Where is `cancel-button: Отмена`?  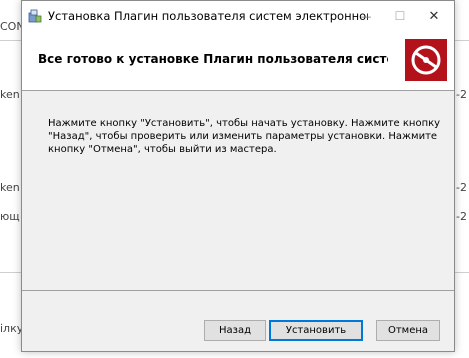
cancel-button: Отмена is located at coordinates (408, 330).